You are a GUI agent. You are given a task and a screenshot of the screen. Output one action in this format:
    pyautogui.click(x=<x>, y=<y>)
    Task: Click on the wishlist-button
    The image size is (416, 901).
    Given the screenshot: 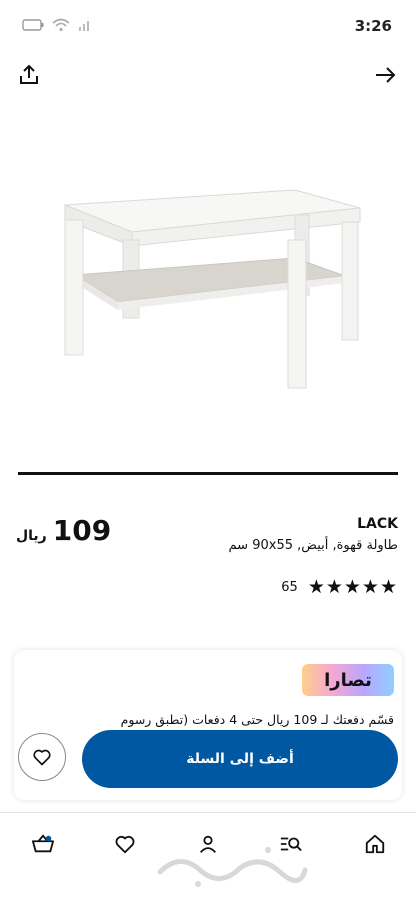 What is the action you would take?
    pyautogui.click(x=42, y=757)
    